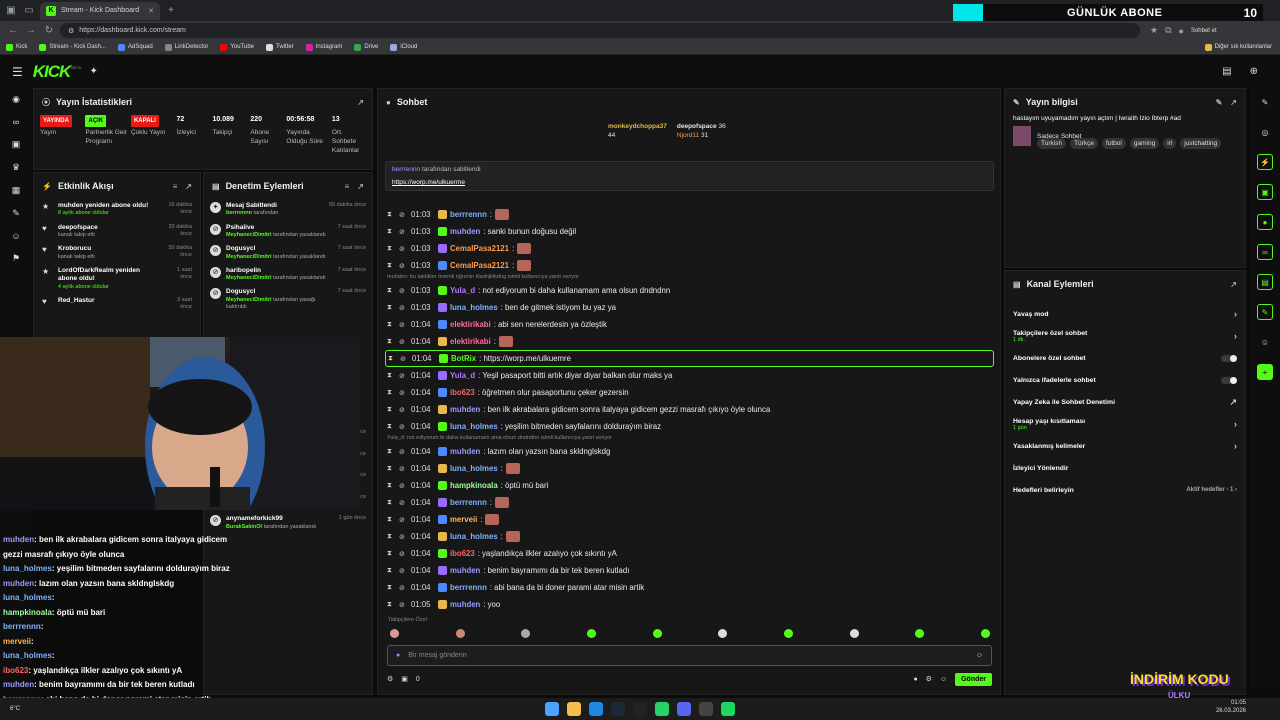 The height and width of the screenshot is (720, 1280). Describe the element at coordinates (640, 709) in the screenshot. I see `terminal-icon` at that location.